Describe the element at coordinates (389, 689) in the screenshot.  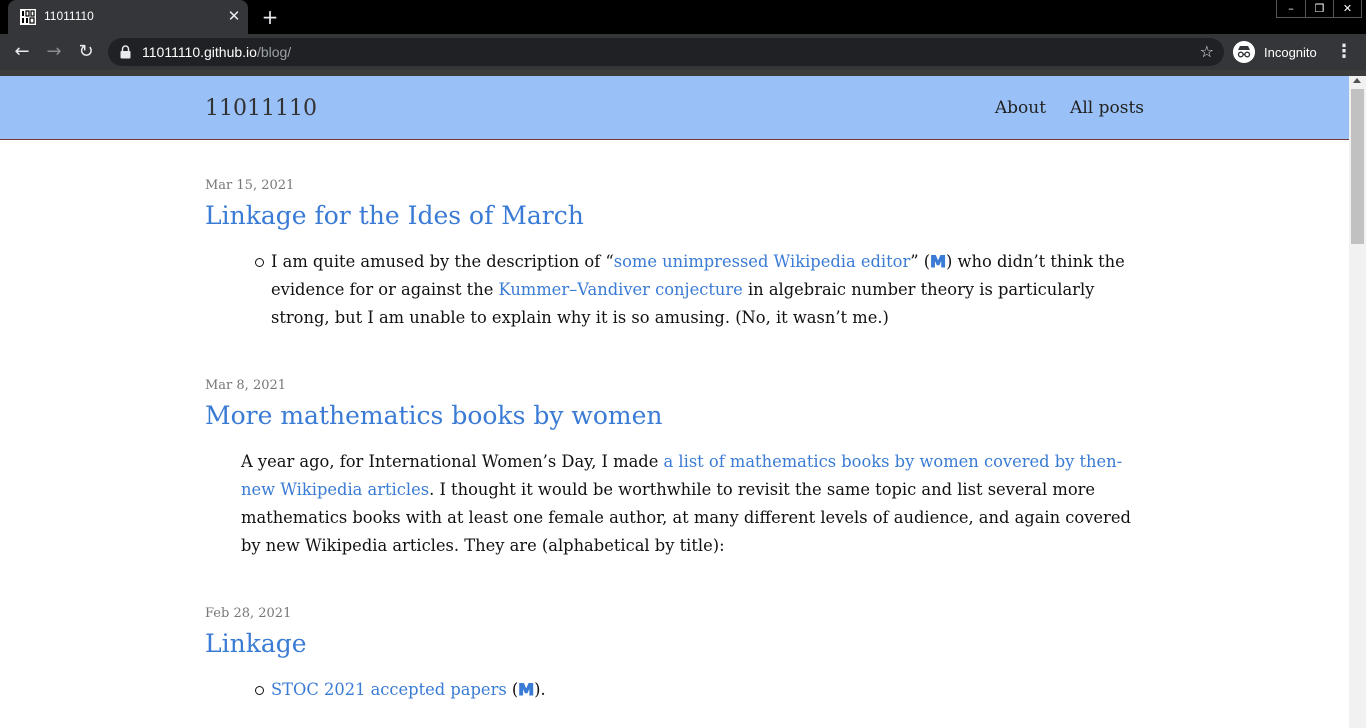
I see `excerpt-link: STOC 2021 accepted papers` at that location.